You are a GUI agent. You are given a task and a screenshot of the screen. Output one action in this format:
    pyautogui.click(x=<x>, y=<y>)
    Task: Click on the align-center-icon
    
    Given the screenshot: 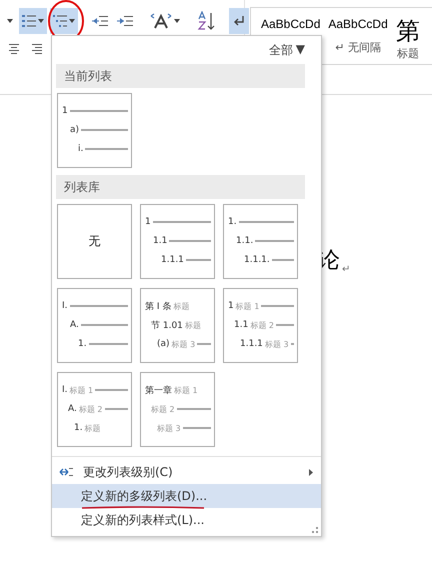 What is the action you would take?
    pyautogui.click(x=14, y=49)
    